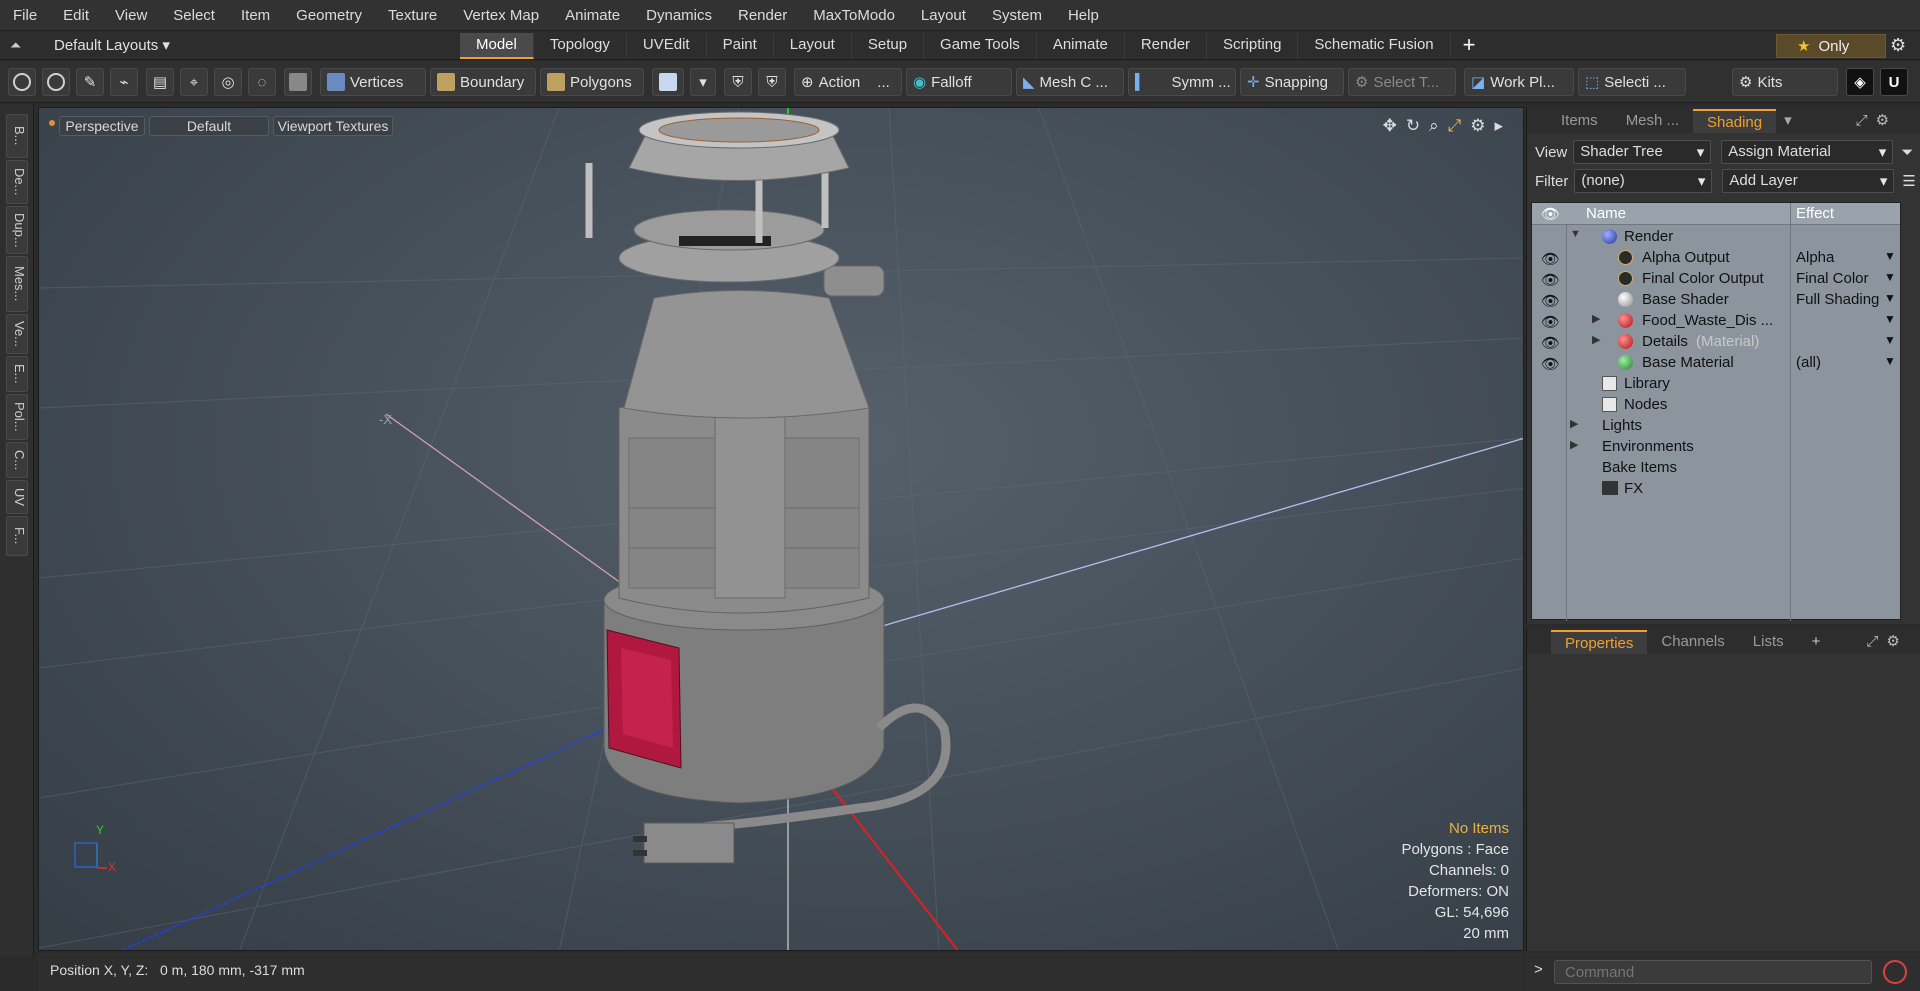 Image resolution: width=1920 pixels, height=991 pixels. I want to click on collapse-up-icon: ⏶, so click(18, 45).